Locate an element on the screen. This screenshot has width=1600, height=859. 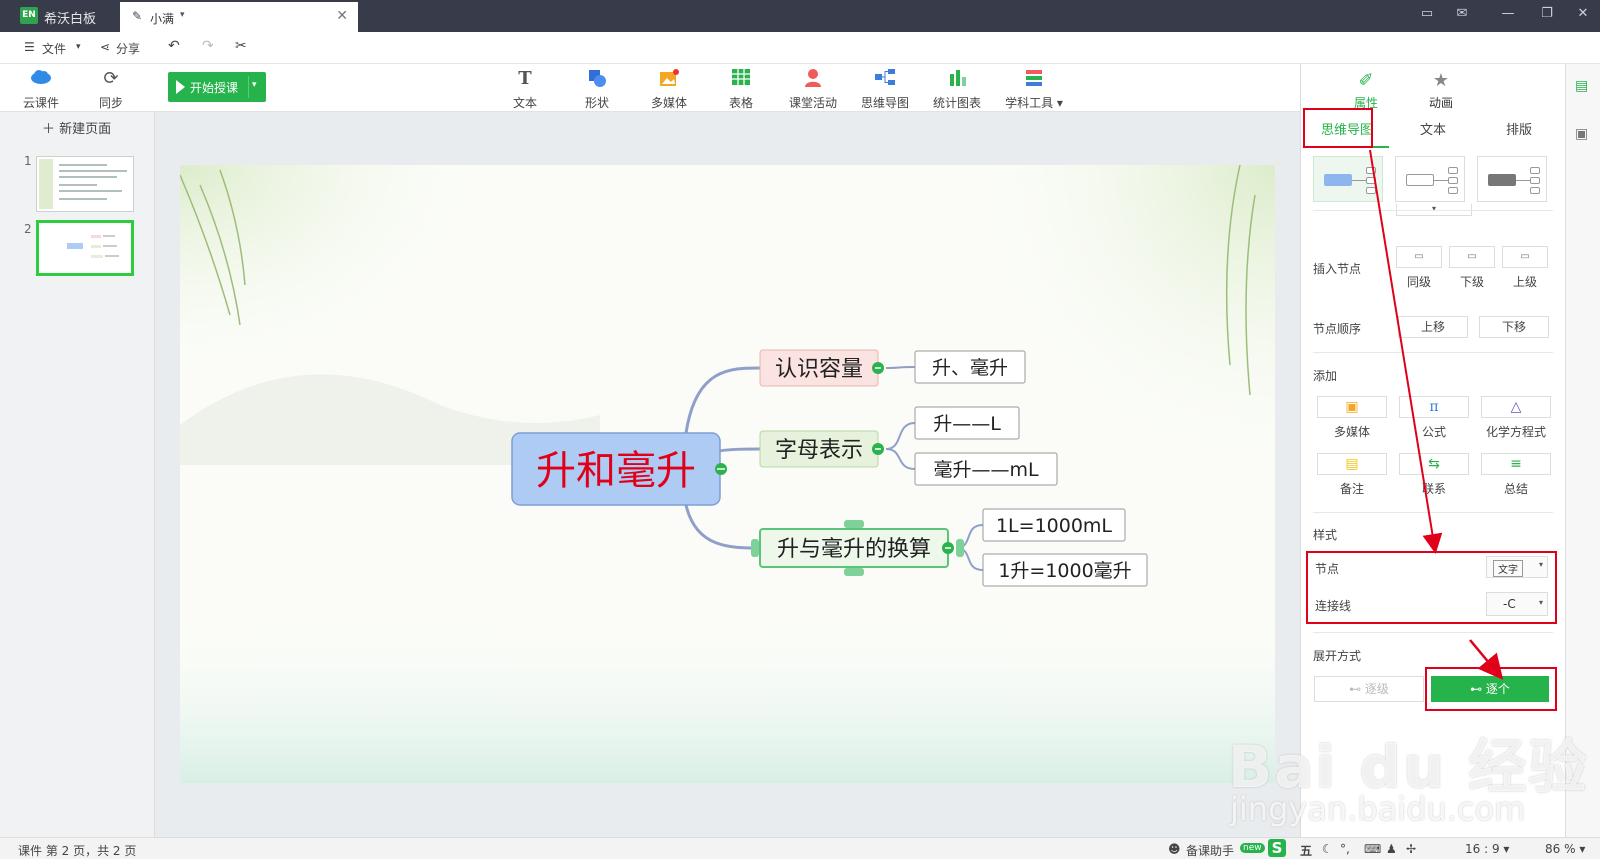
restore-icon: ❐ is located at coordinates (1547, 13).